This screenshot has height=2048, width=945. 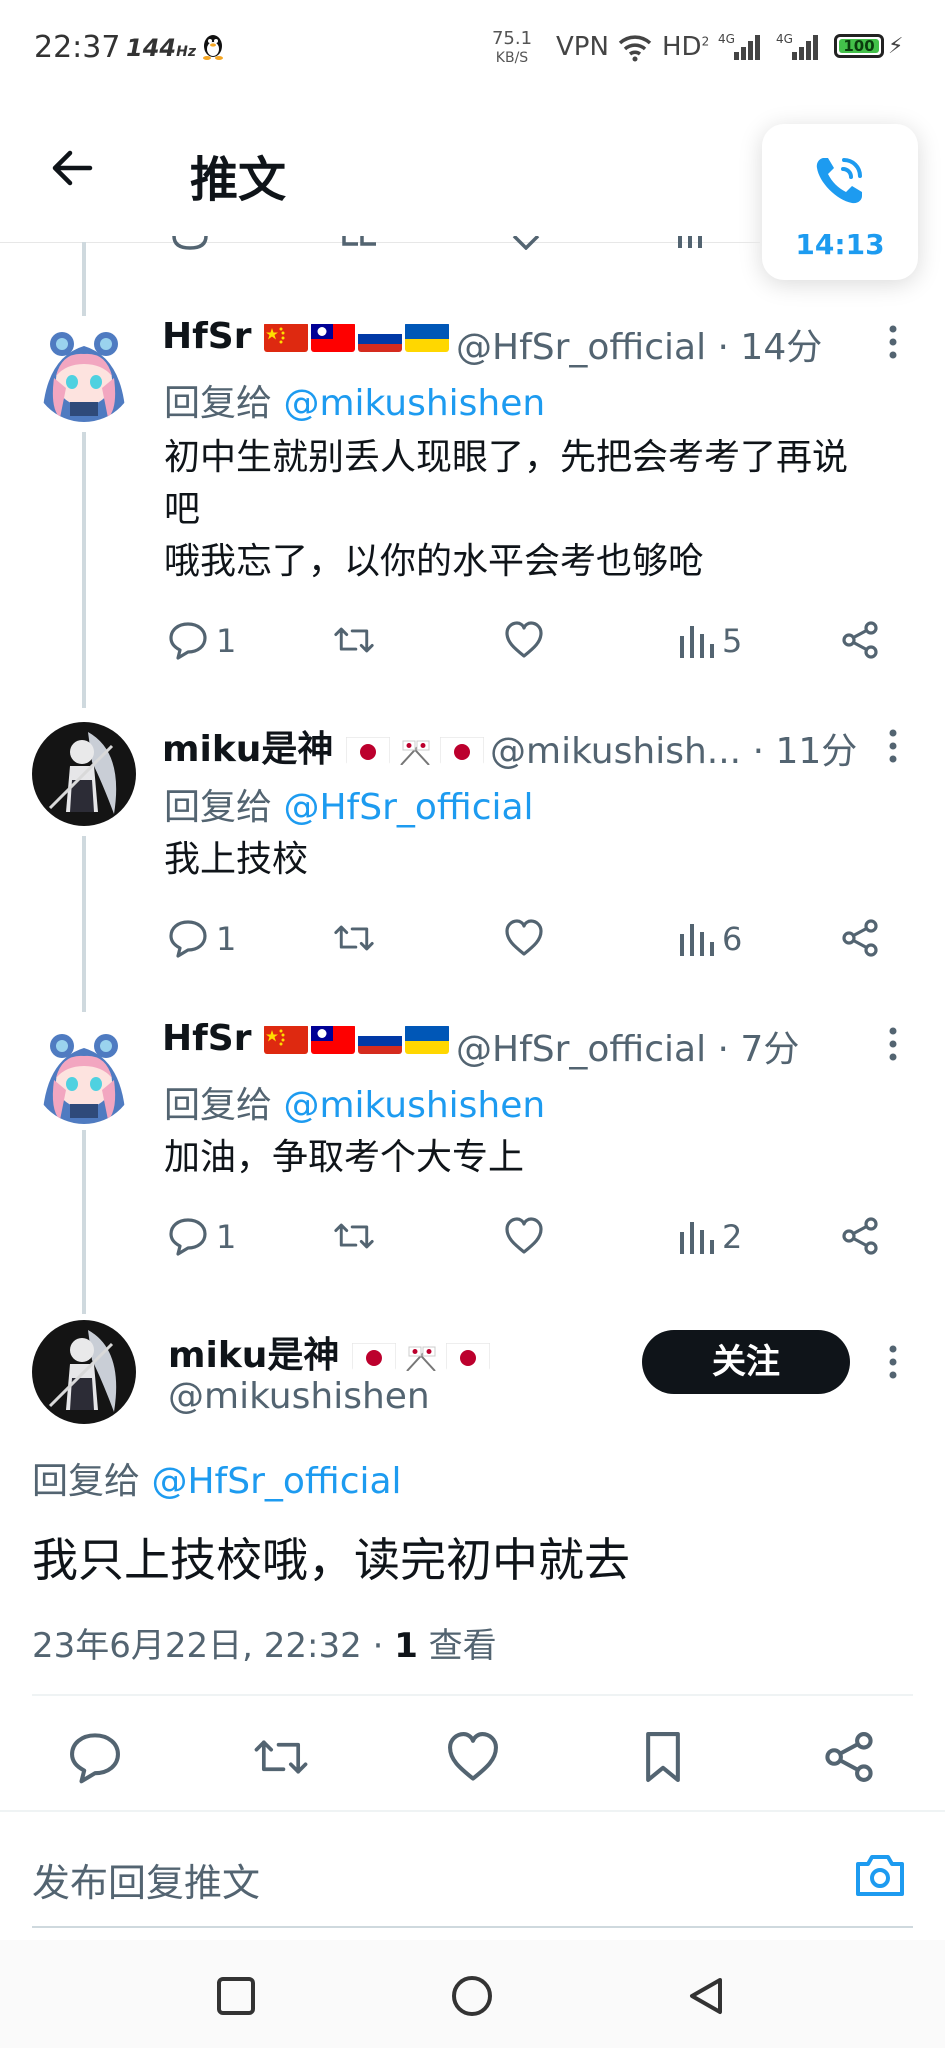 I want to click on back-icon, so click(x=706, y=1996).